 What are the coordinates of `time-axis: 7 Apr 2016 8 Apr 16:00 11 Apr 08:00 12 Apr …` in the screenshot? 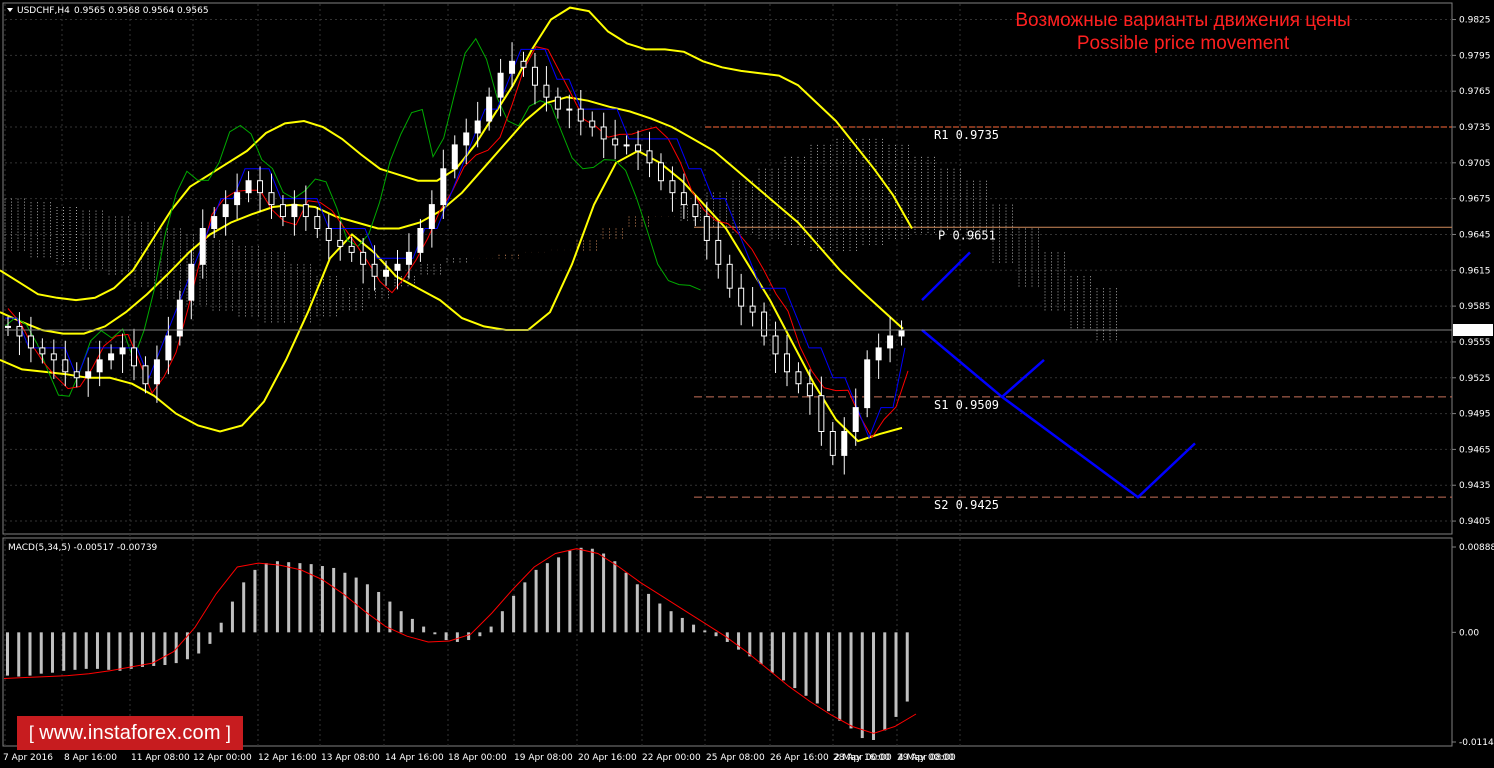 It's located at (479, 758).